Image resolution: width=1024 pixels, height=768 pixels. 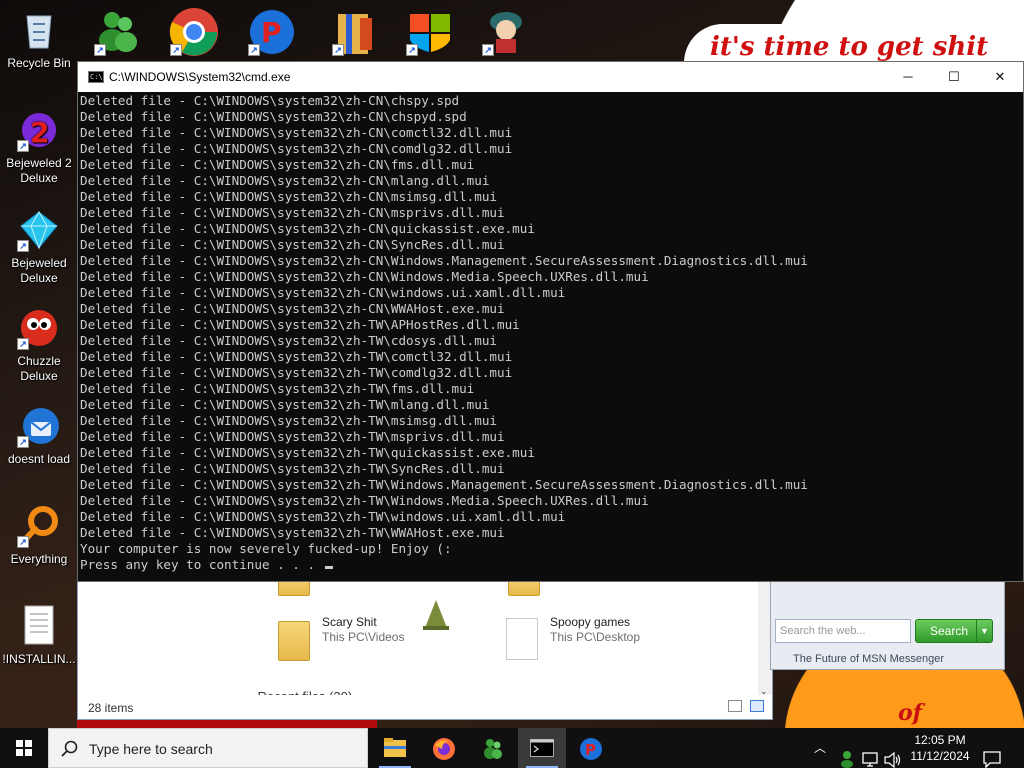 I want to click on taskbar-pinball: P, so click(x=591, y=748).